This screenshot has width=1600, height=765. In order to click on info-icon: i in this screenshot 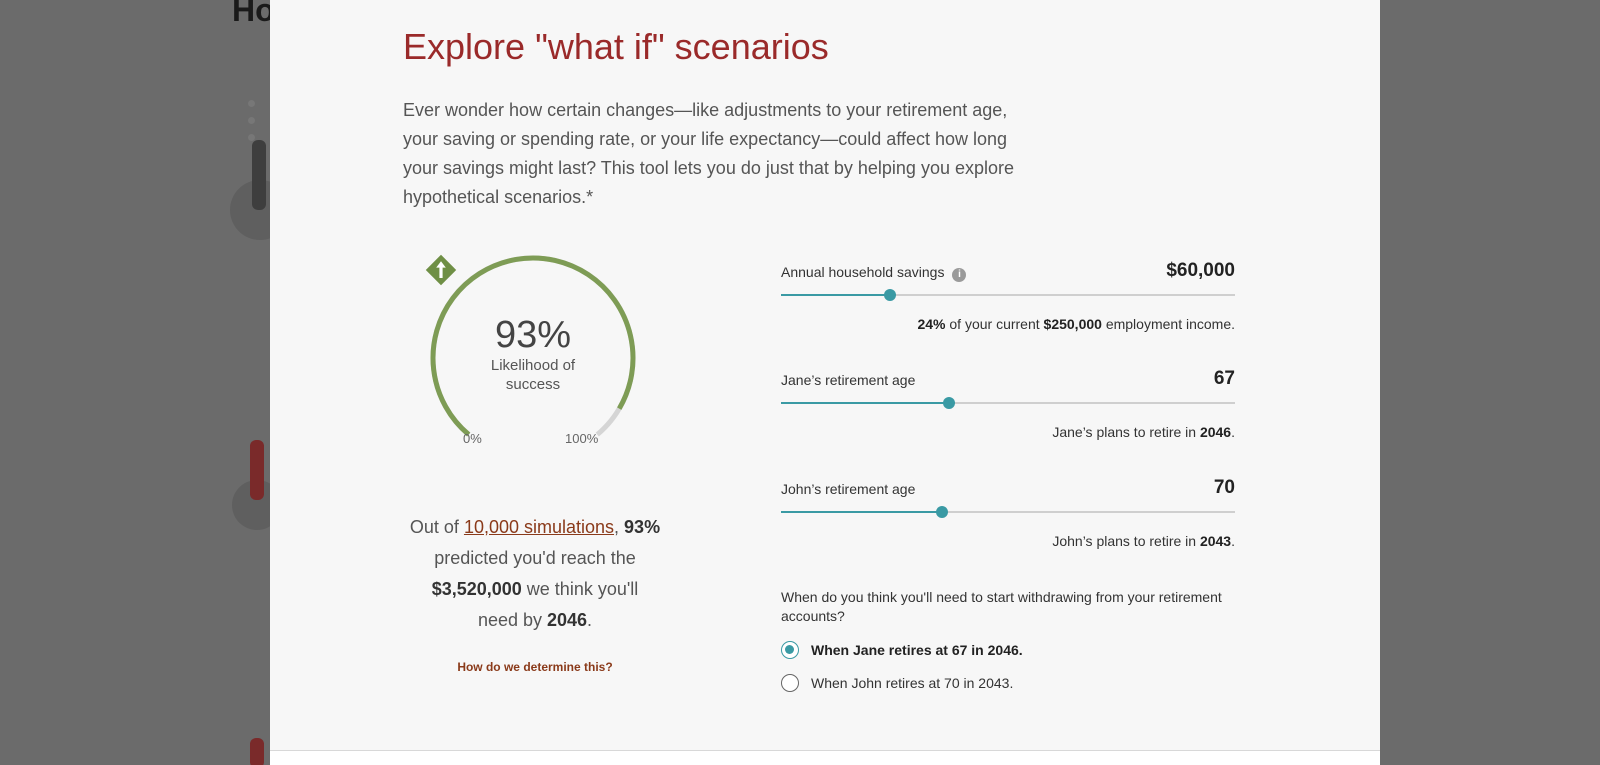, I will do `click(959, 275)`.